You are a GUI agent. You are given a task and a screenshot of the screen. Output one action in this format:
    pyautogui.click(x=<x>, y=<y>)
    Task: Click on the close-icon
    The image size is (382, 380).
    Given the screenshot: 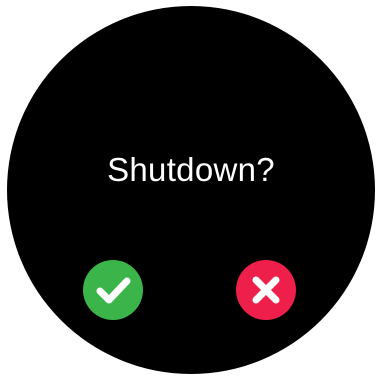 What is the action you would take?
    pyautogui.click(x=266, y=290)
    